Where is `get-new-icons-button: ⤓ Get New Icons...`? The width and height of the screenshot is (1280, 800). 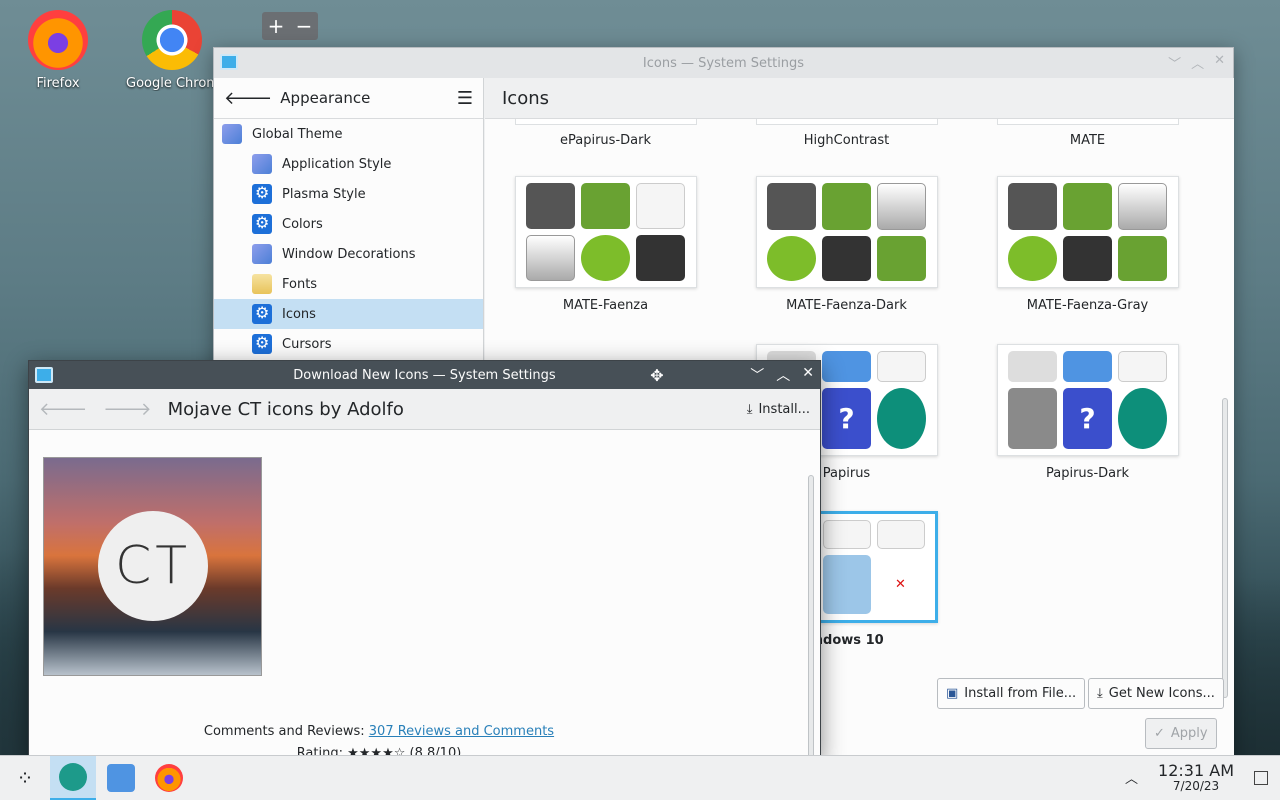 get-new-icons-button: ⤓ Get New Icons... is located at coordinates (1156, 693).